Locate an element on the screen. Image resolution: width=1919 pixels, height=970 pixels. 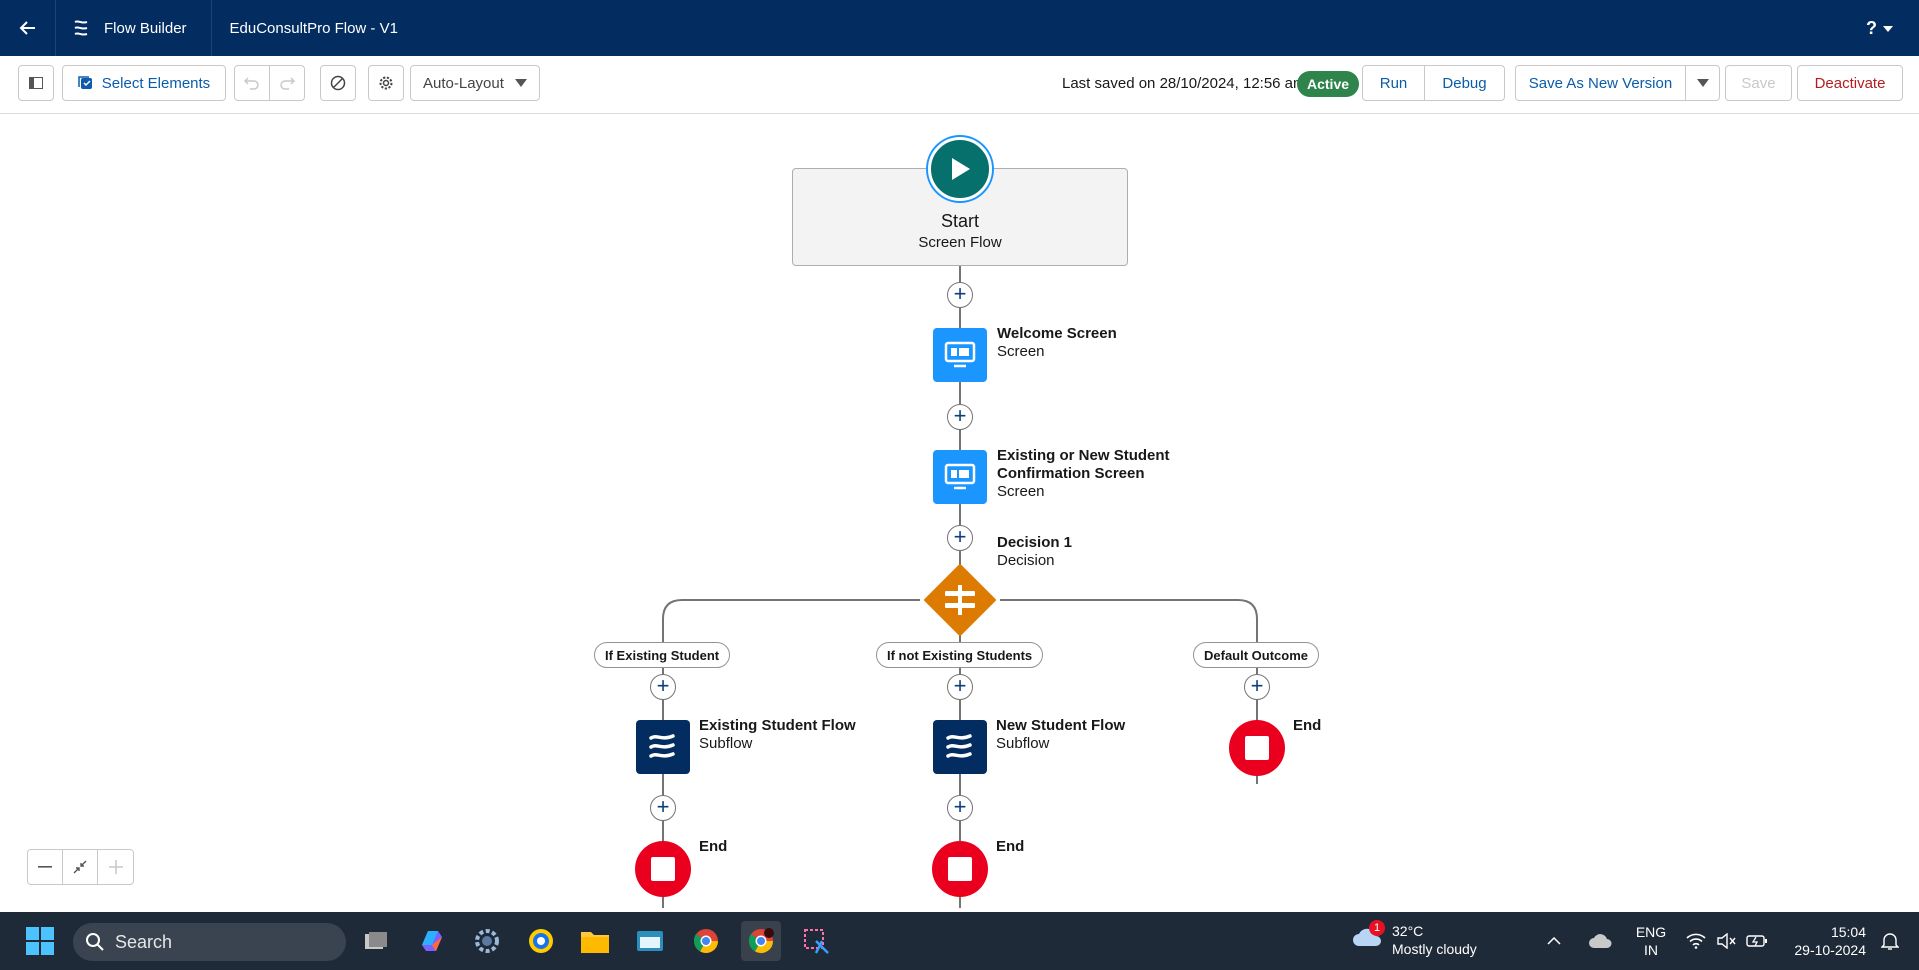
task-view-icon is located at coordinates (376, 941).